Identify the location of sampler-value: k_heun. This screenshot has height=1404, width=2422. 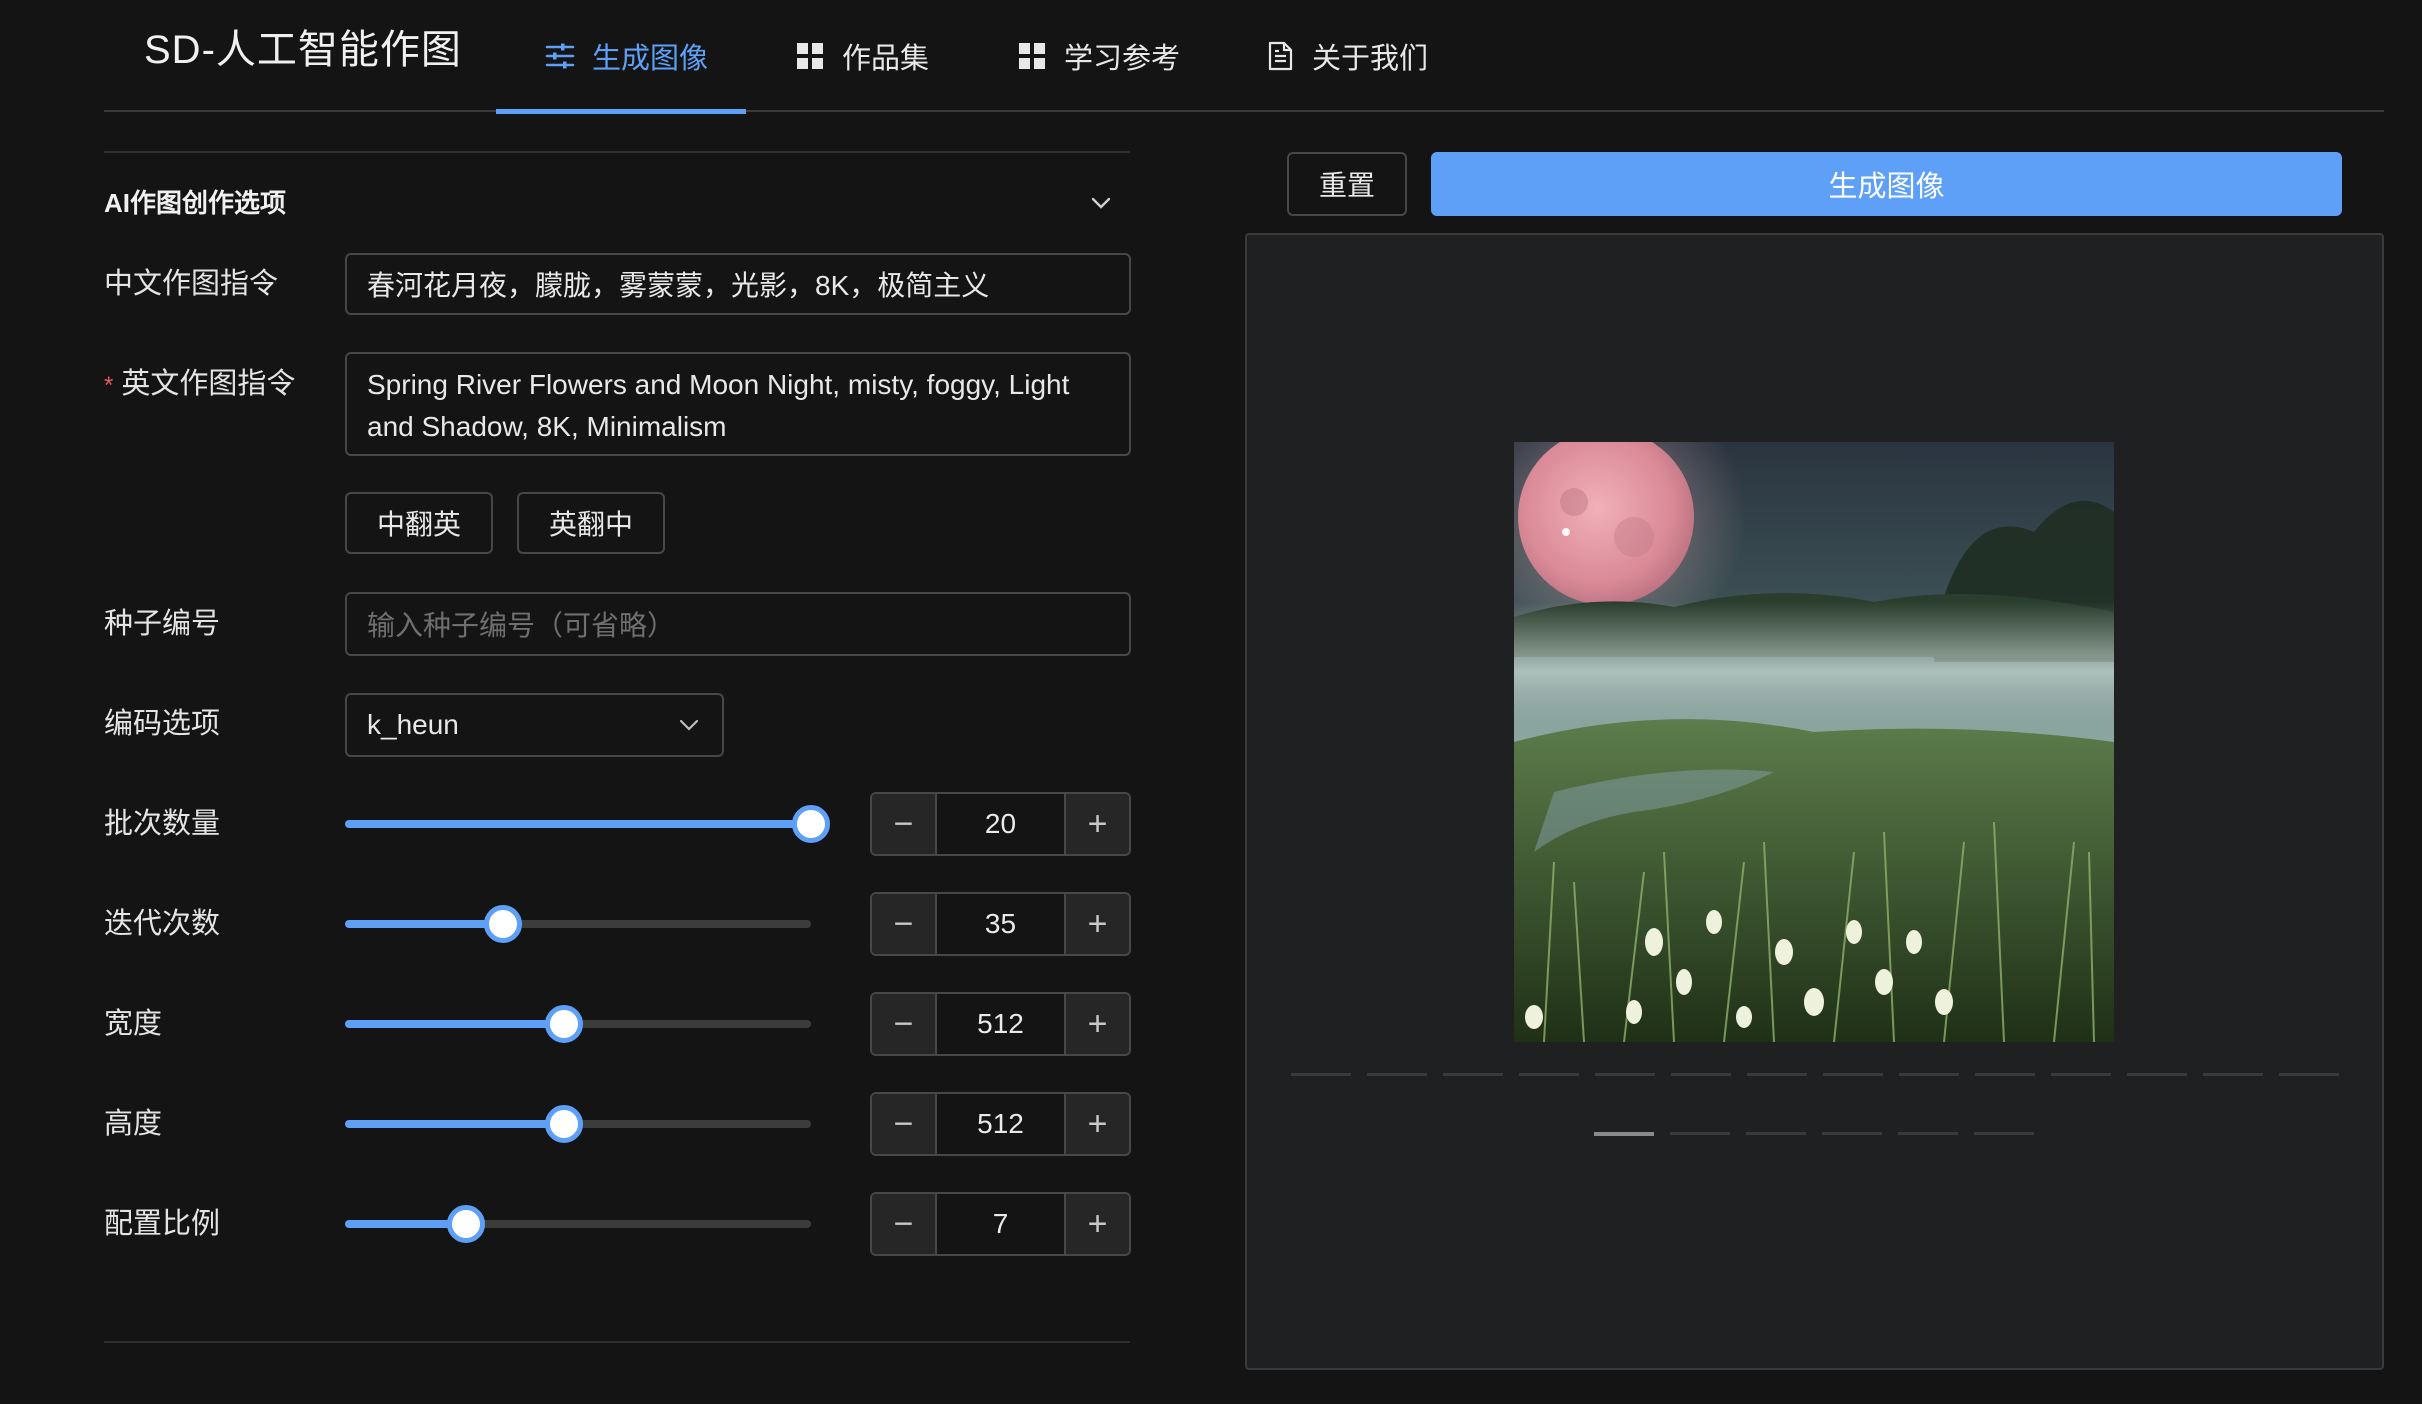
(413, 724).